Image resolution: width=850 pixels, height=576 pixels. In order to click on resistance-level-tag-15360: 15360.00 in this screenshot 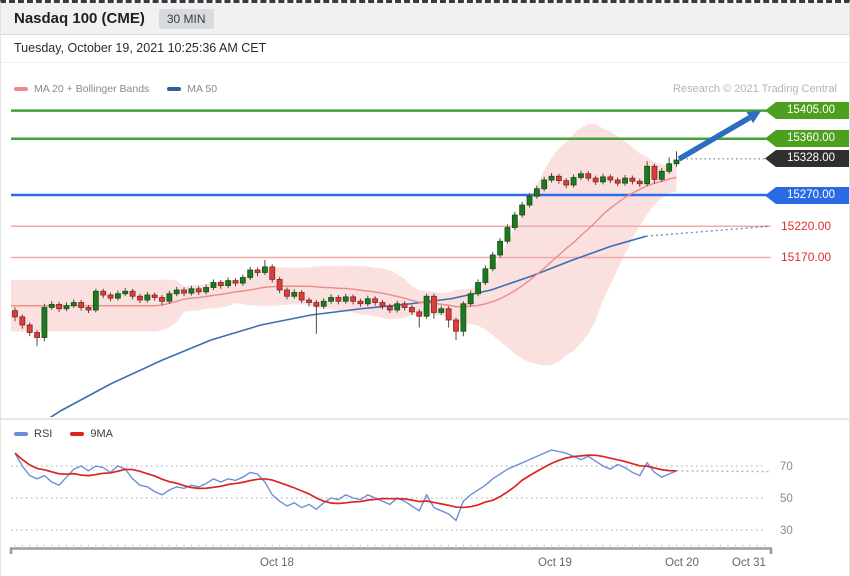, I will do `click(807, 138)`.